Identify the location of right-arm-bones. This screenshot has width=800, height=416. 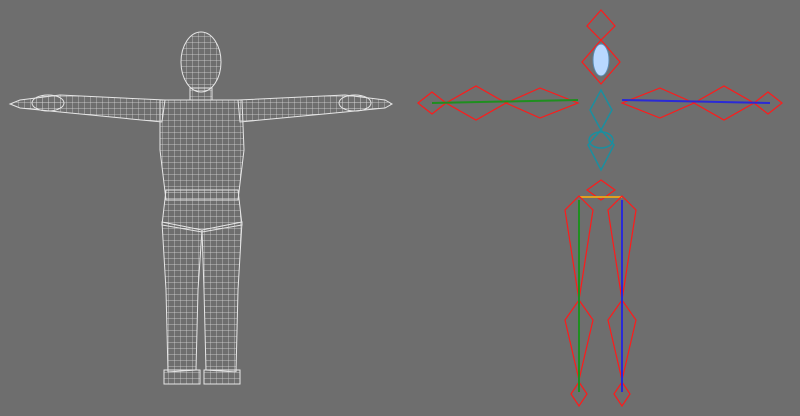
(701, 103).